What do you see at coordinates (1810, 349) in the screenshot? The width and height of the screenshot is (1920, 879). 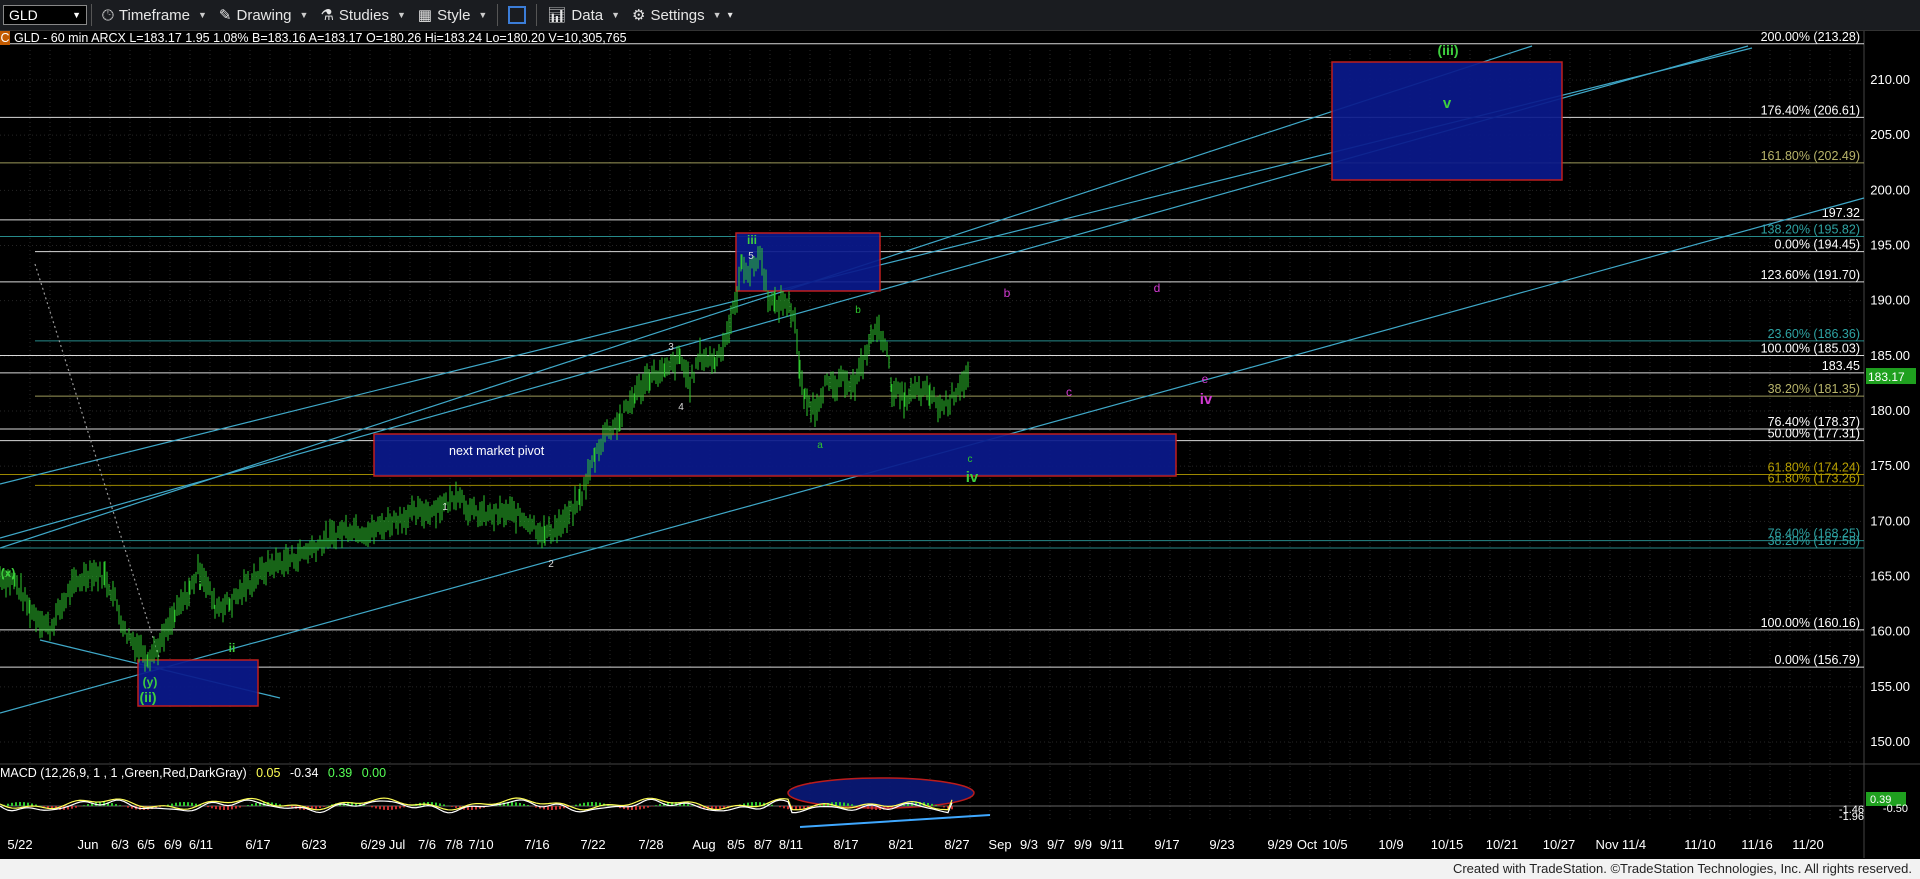 I see `fib-level-label: 100.00% (185.03)` at bounding box center [1810, 349].